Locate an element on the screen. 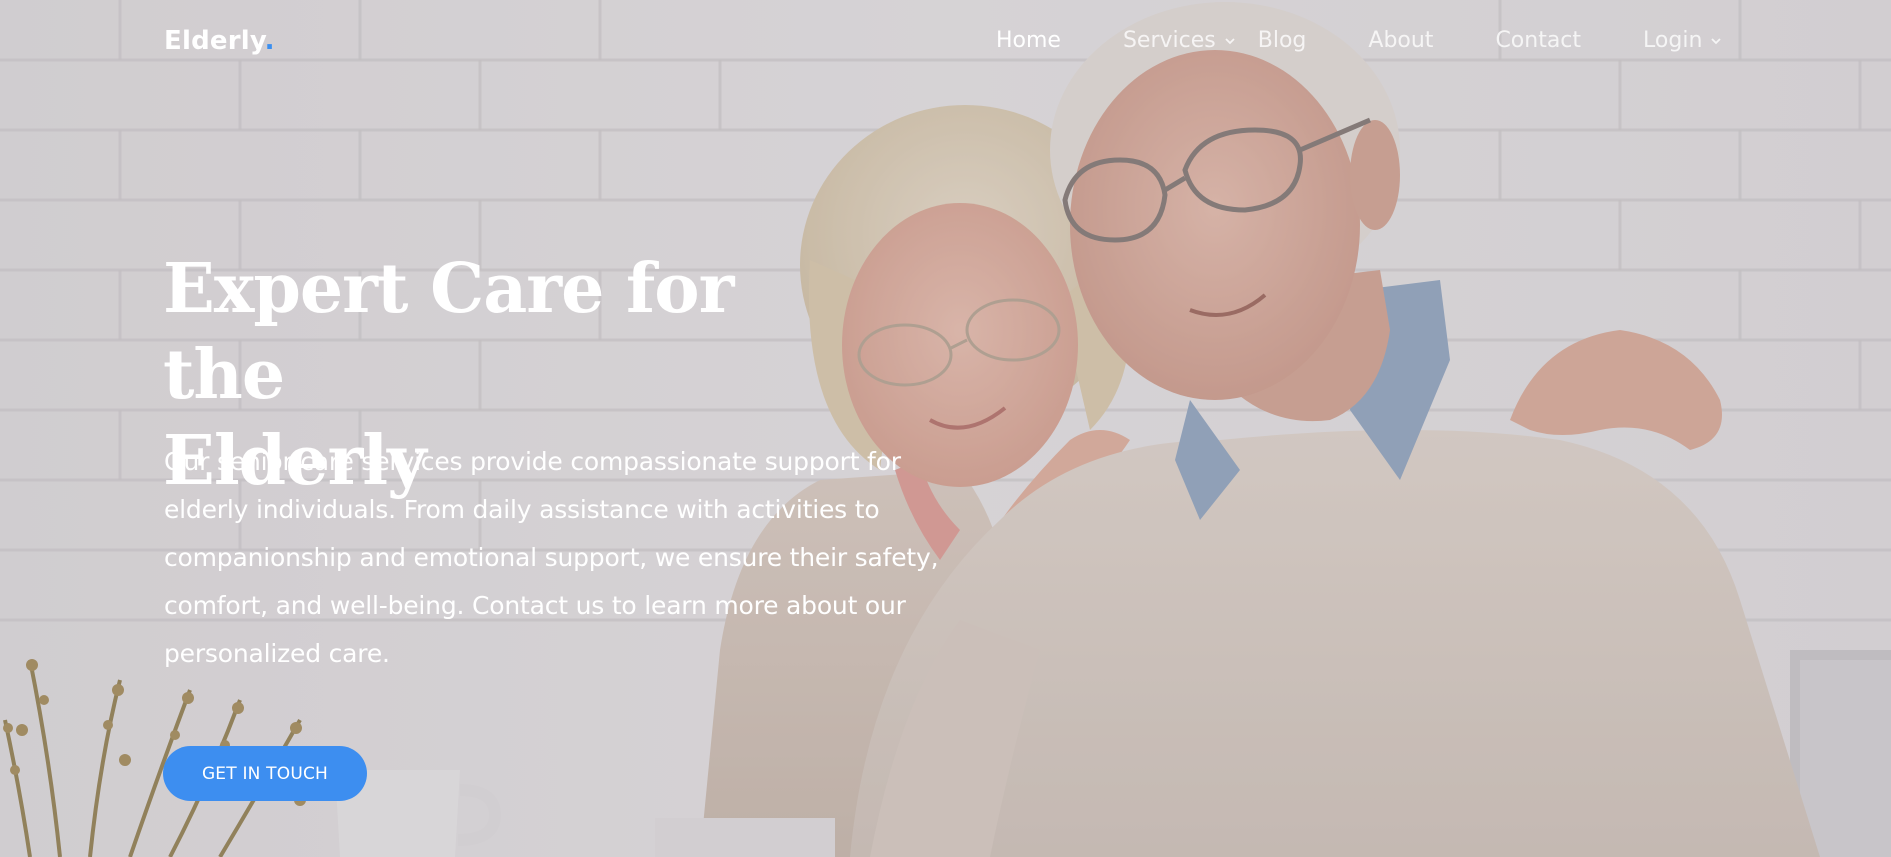 The width and height of the screenshot is (1891, 857). nav-item-login: Login is located at coordinates (1682, 40).